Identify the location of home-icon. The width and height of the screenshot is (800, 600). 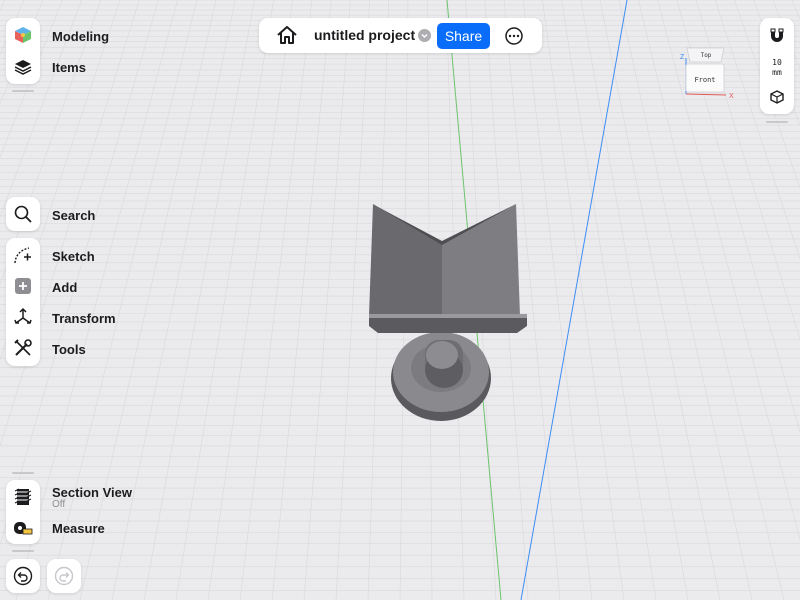
(287, 35).